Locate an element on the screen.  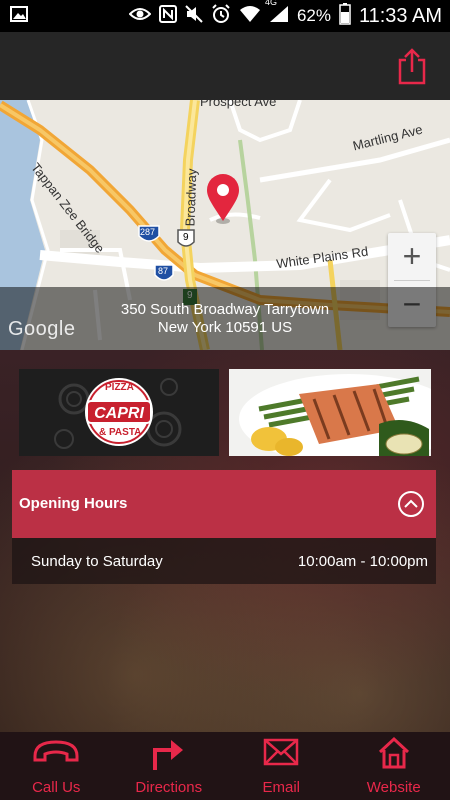
alarm-icon is located at coordinates (221, 16).